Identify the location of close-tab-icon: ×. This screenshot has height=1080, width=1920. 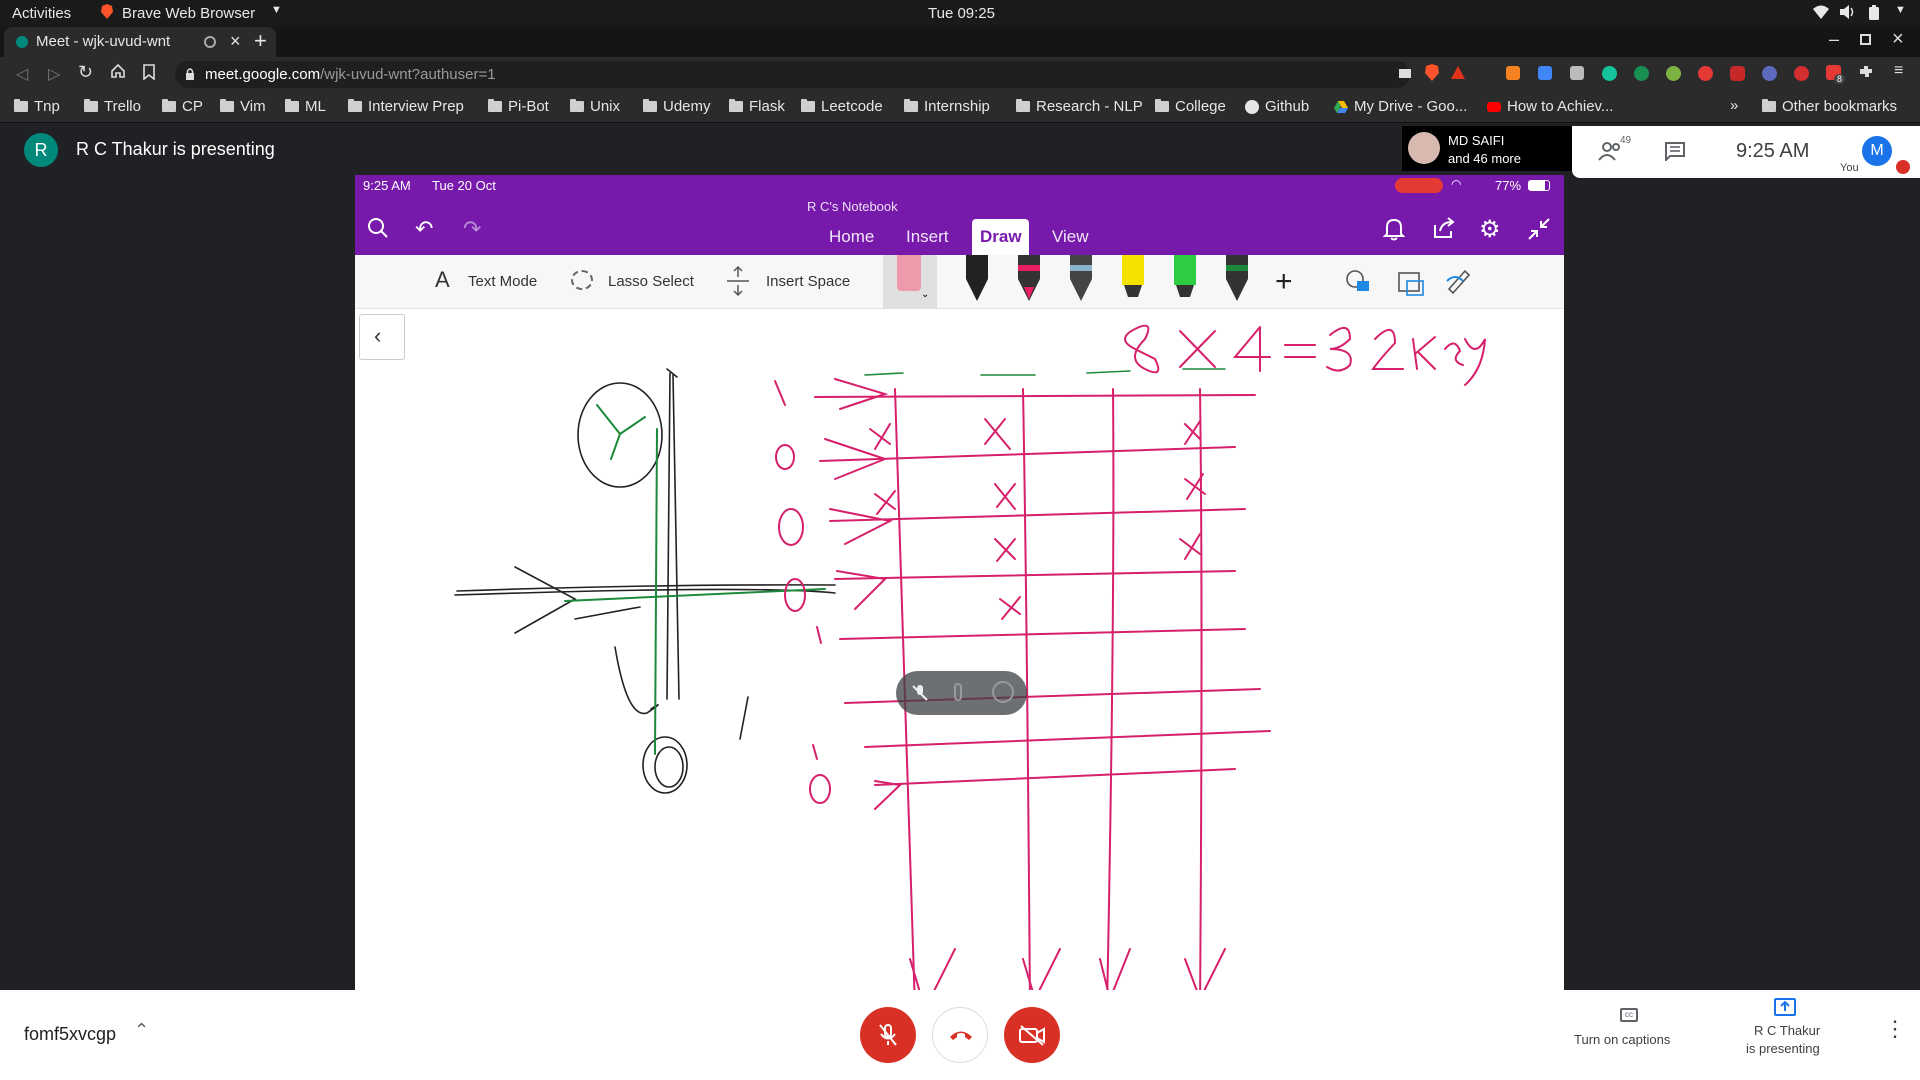
(235, 41).